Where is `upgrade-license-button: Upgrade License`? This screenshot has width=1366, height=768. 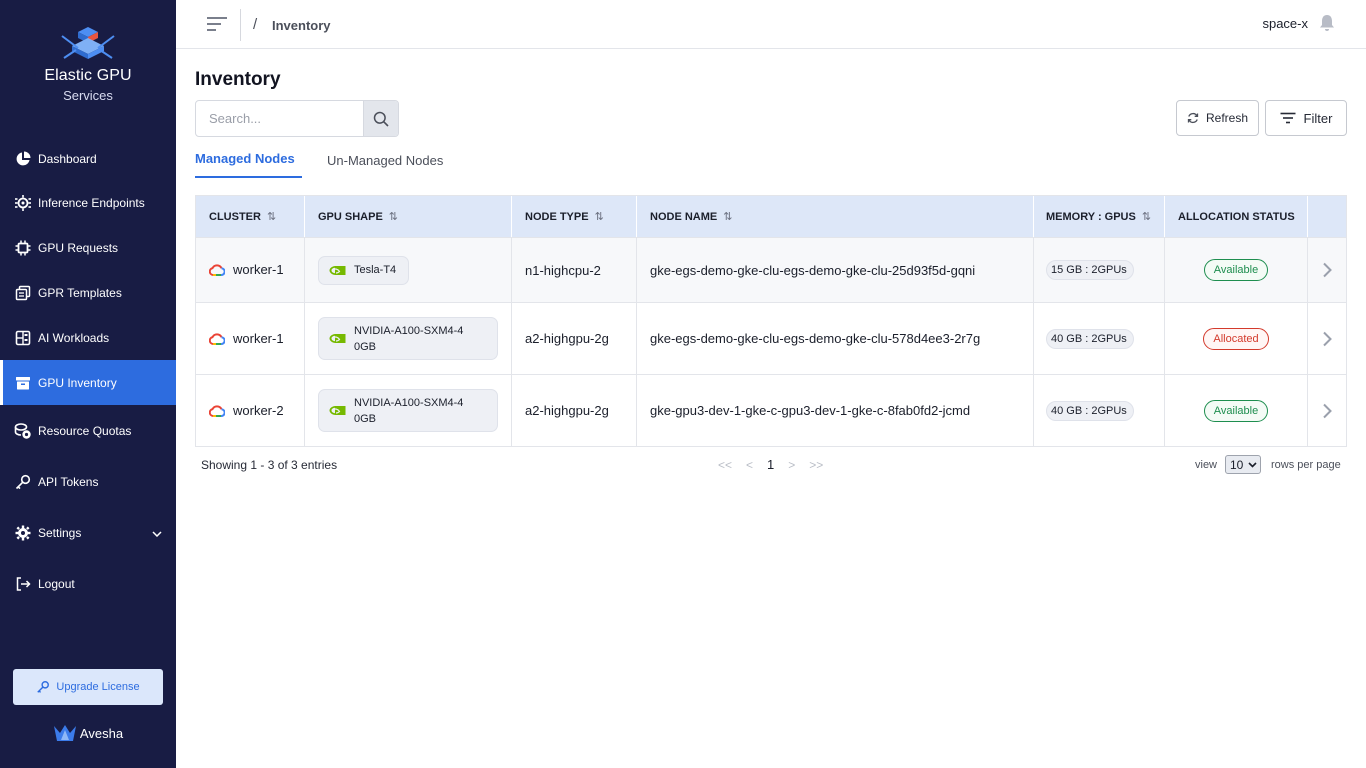
upgrade-license-button: Upgrade License is located at coordinates (88, 687).